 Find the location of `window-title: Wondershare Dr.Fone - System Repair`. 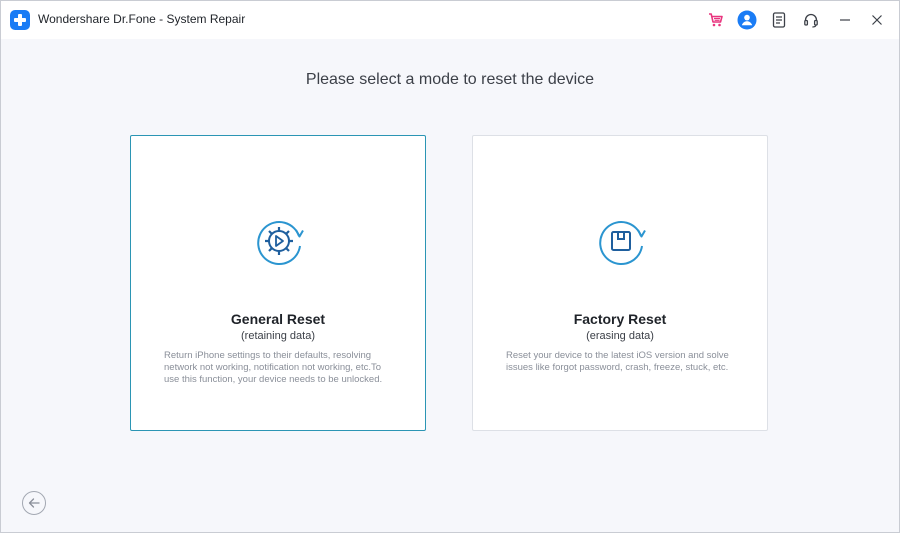

window-title: Wondershare Dr.Fone - System Repair is located at coordinates (142, 19).